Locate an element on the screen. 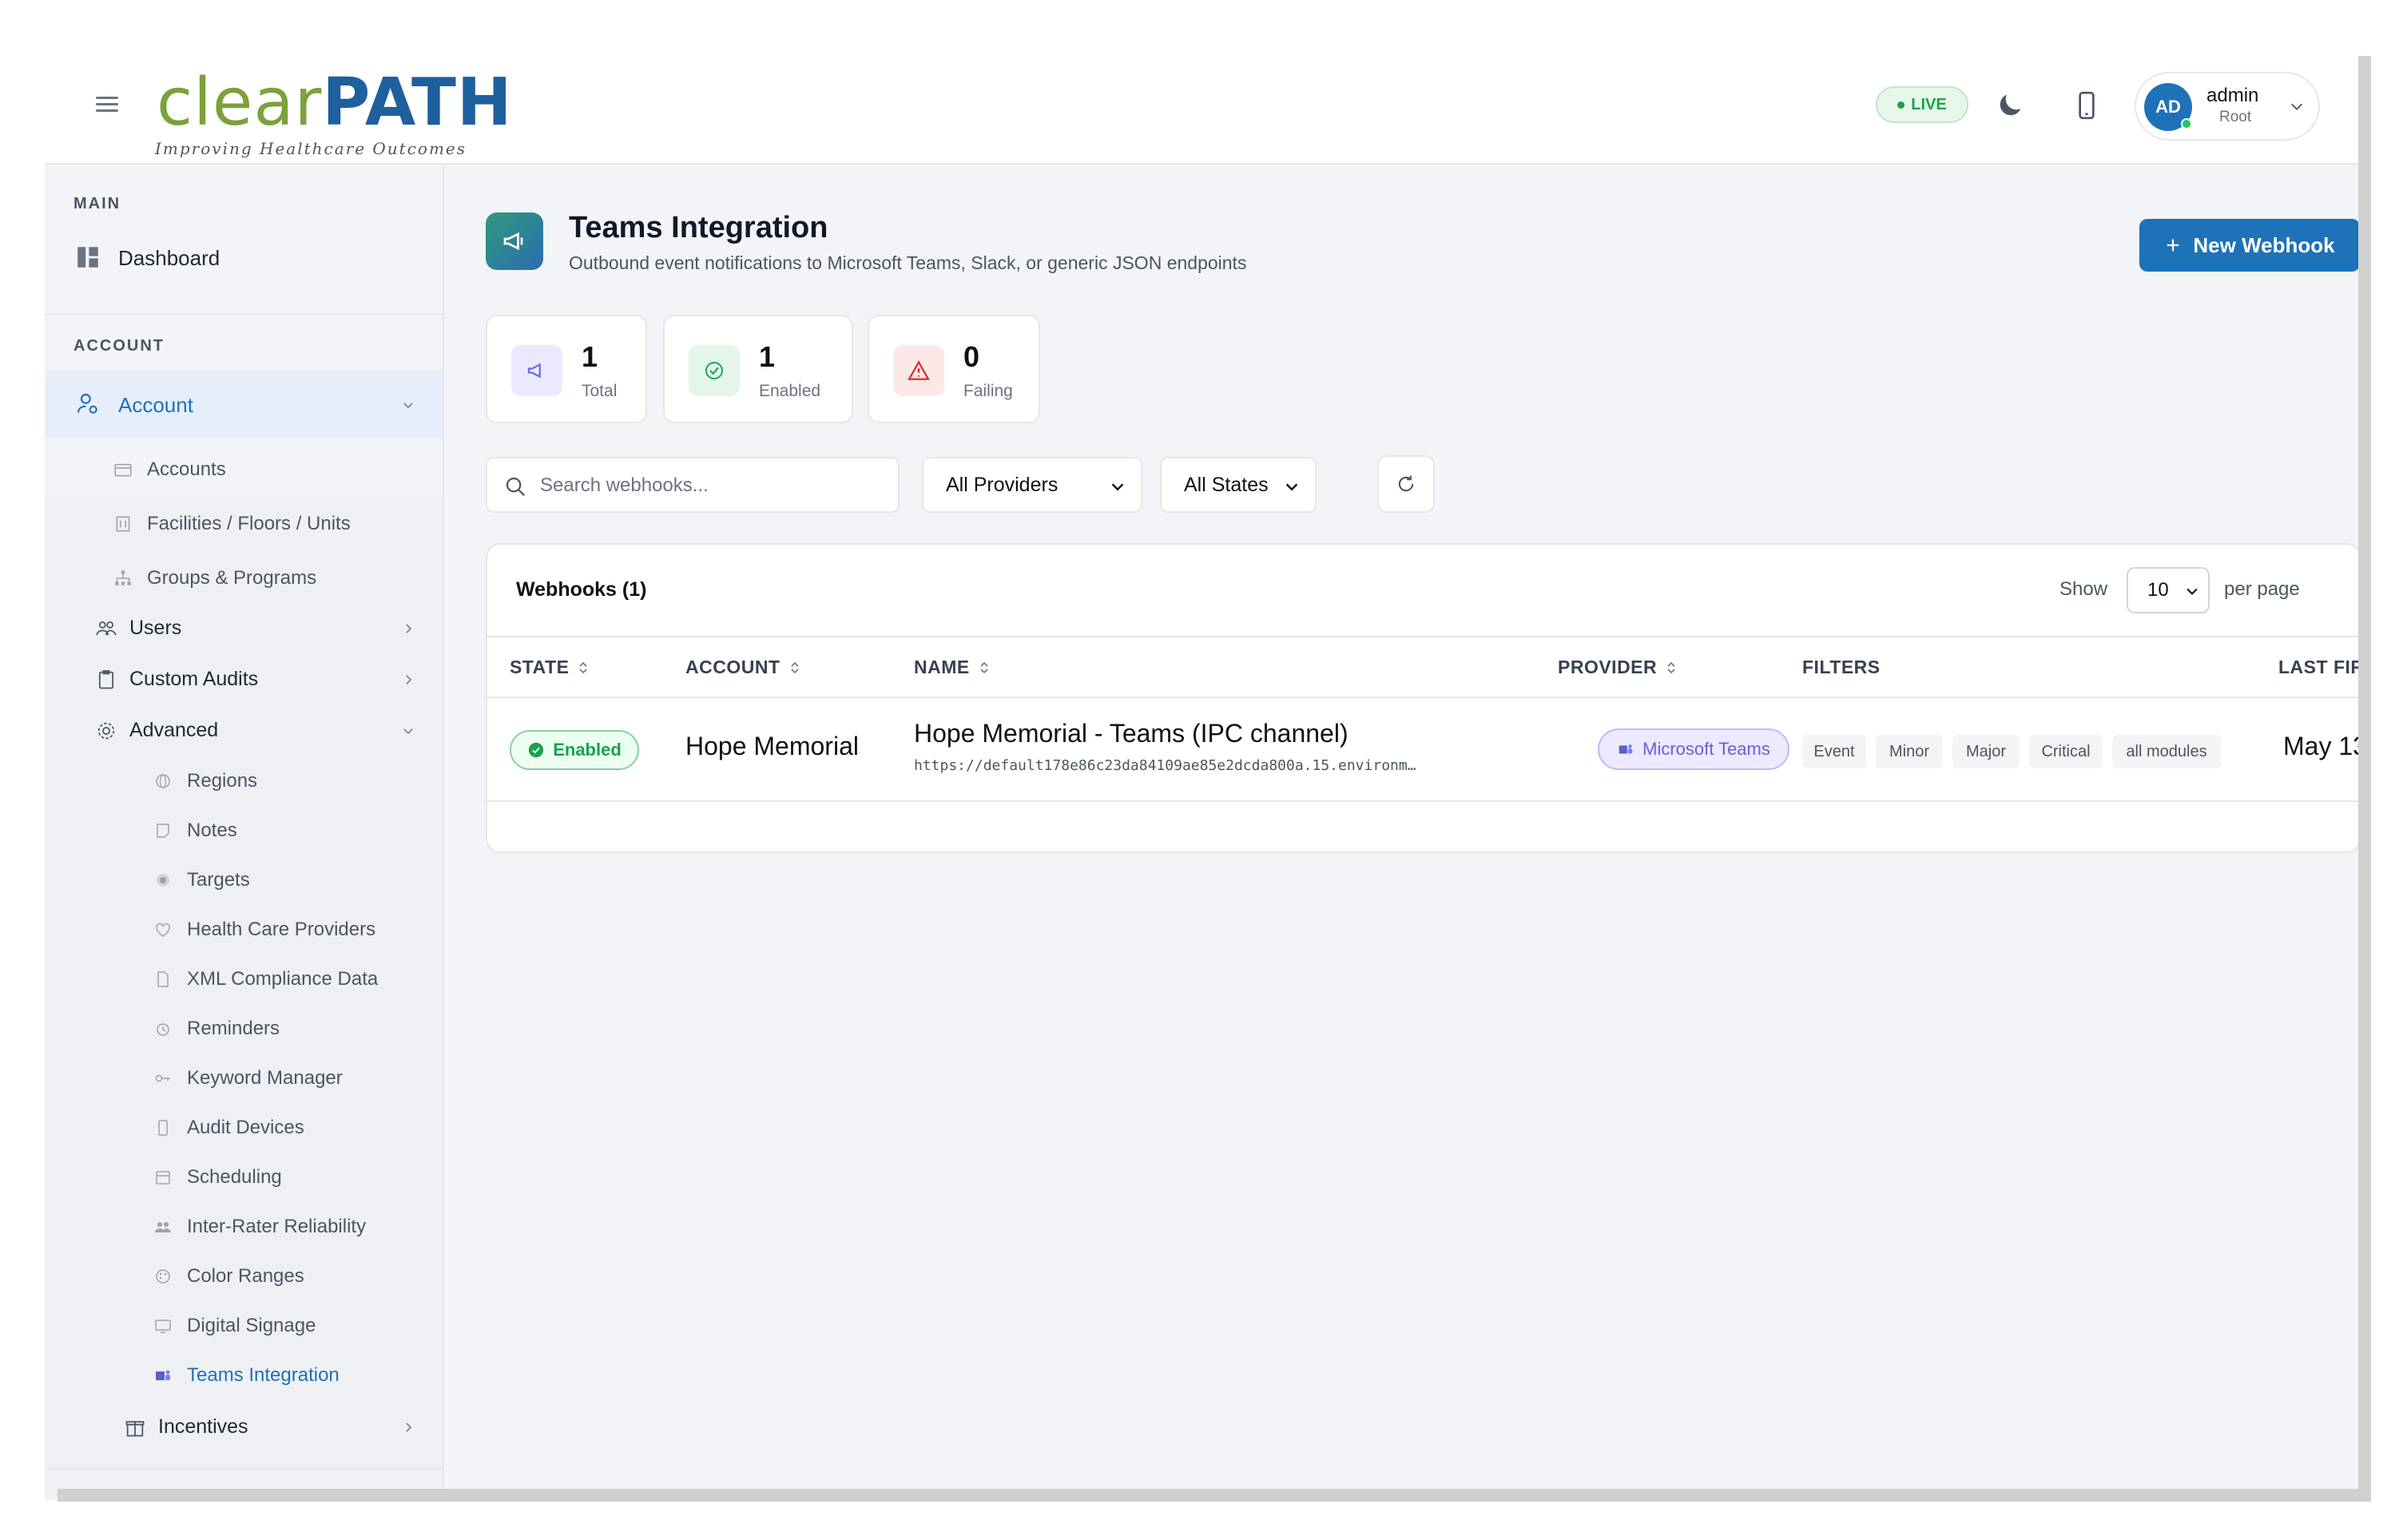 Image resolution: width=2403 pixels, height=1540 pixels. filter-chip: all modules is located at coordinates (2166, 751).